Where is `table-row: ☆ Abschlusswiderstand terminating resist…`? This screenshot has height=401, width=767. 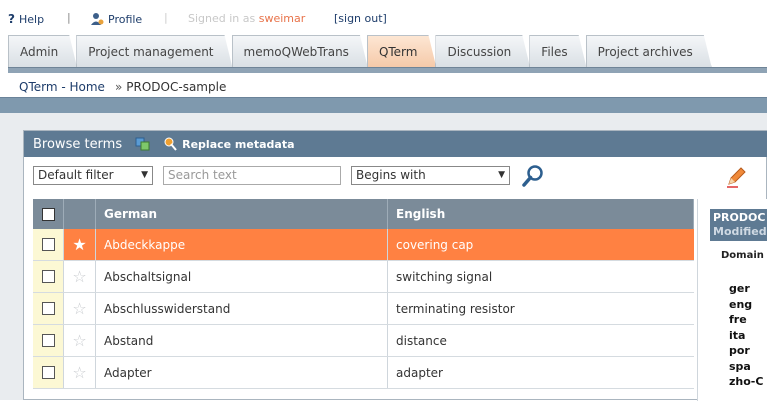
table-row: ☆ Abschlusswiderstand terminating resist… is located at coordinates (363, 309).